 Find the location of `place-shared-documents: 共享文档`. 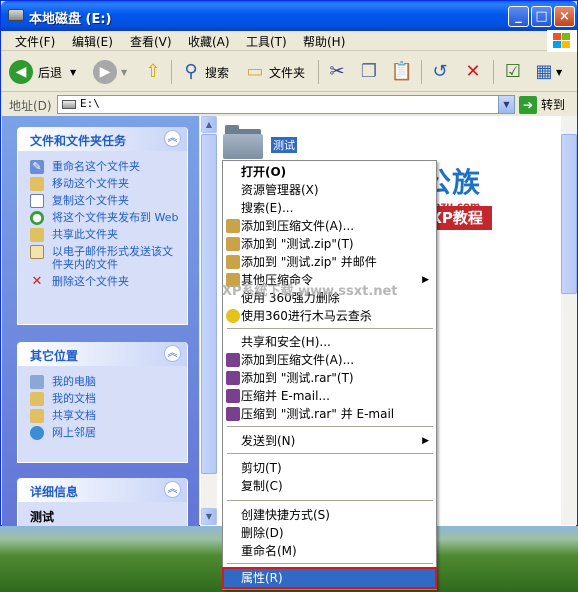

place-shared-documents: 共享文档 is located at coordinates (102, 414).